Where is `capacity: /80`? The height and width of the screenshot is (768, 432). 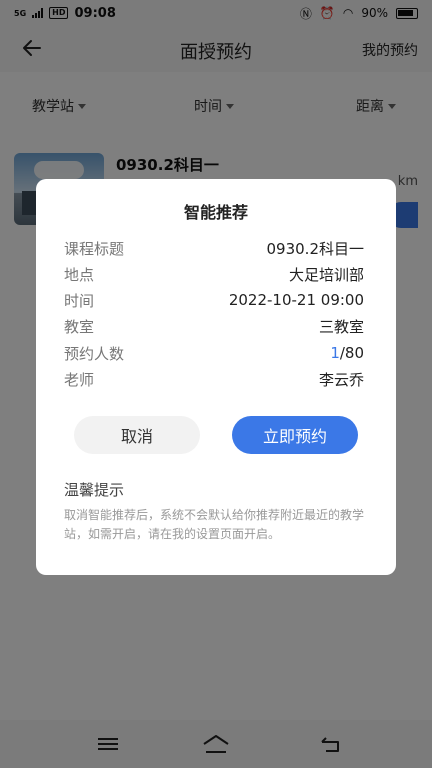
capacity: /80 is located at coordinates (351, 353).